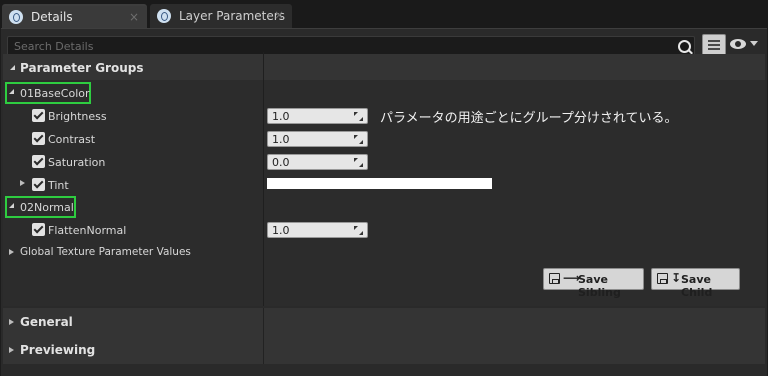 Image resolution: width=768 pixels, height=376 pixels. Describe the element at coordinates (384, 14) in the screenshot. I see `tab-bar: Details × Layer Parameters ×` at that location.